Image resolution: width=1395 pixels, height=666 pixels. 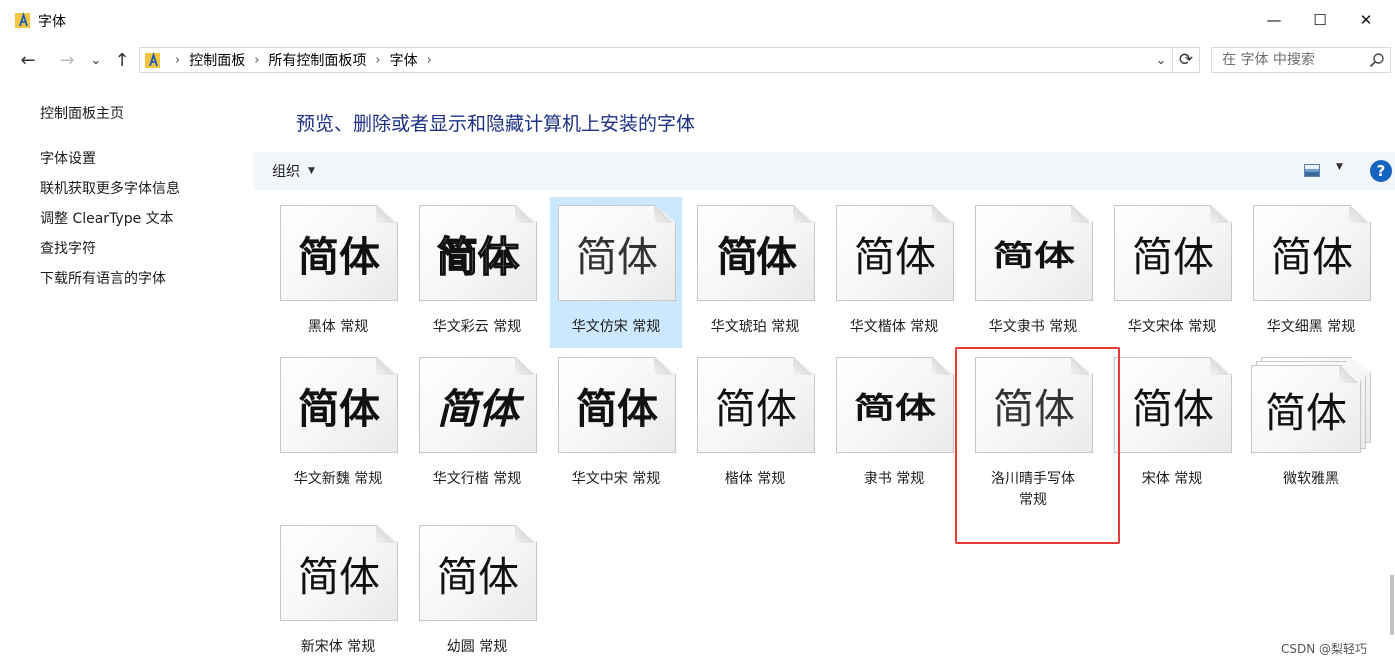 What do you see at coordinates (477, 327) in the screenshot?
I see `font-name-label: 华文彩云 常规` at bounding box center [477, 327].